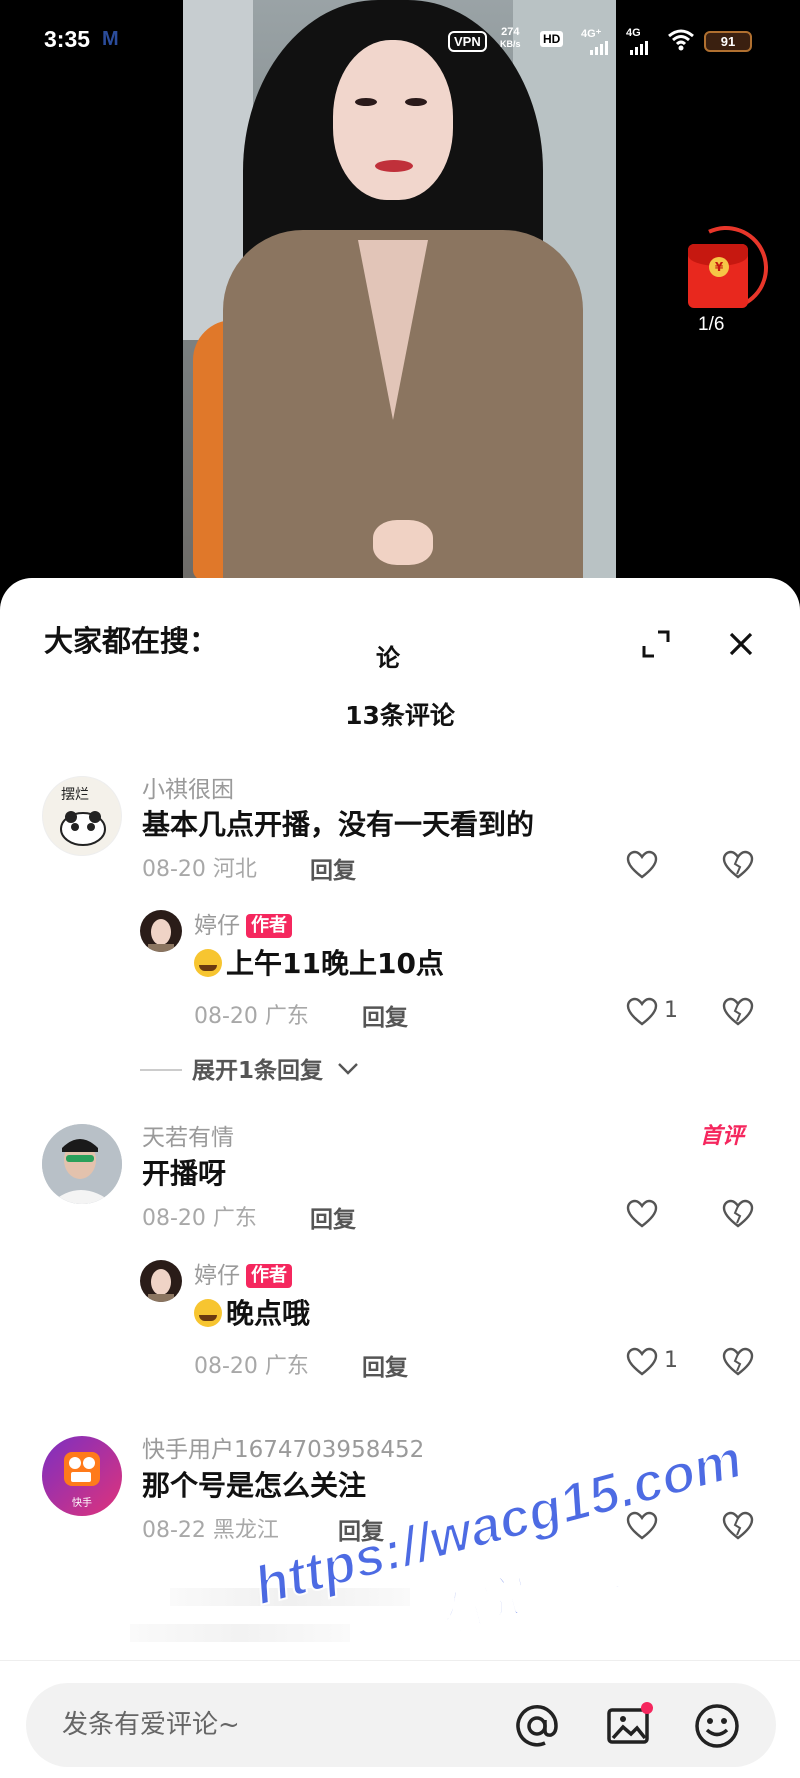 Image resolution: width=800 pixels, height=1778 pixels. I want to click on first-comment-badge: 首评, so click(722, 1136).